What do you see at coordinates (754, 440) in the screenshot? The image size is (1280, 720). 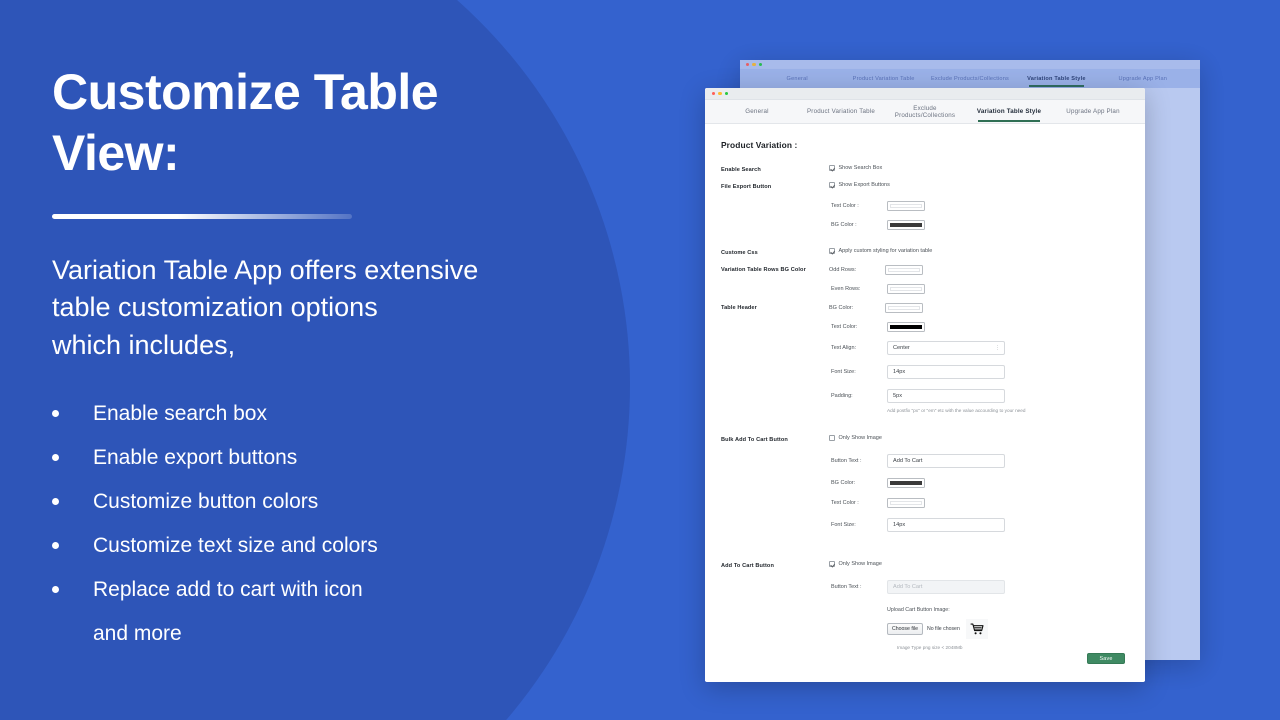 I see `bulk-add-to-cart-label: Bulk Add To Cart Button` at bounding box center [754, 440].